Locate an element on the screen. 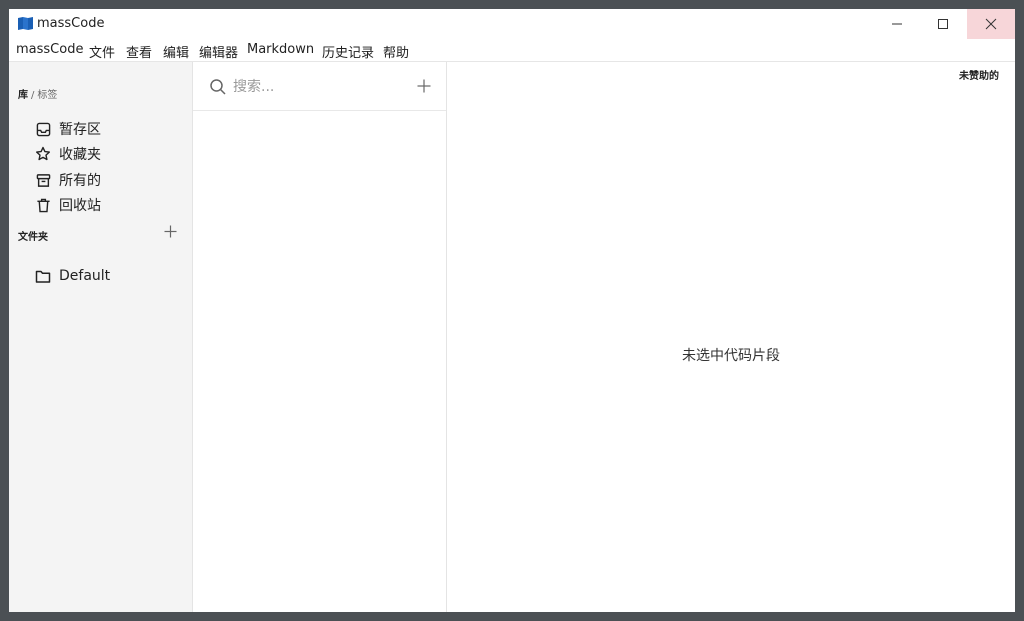 The image size is (1024, 621). close-button is located at coordinates (991, 24).